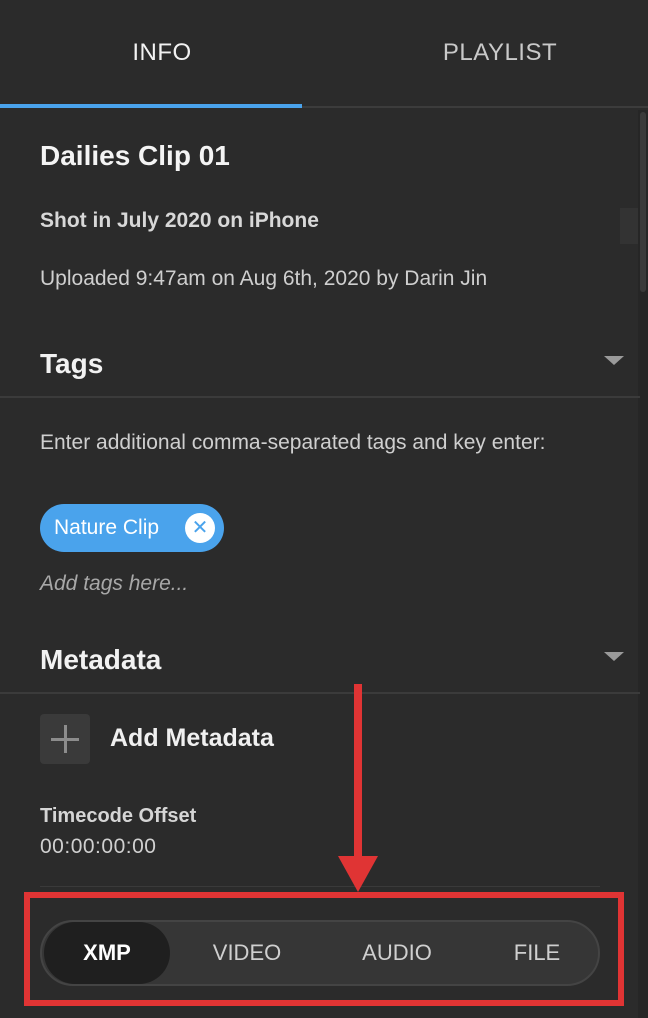 This screenshot has height=1018, width=648. Describe the element at coordinates (71, 364) in the screenshot. I see `tags-heading: Tags` at that location.